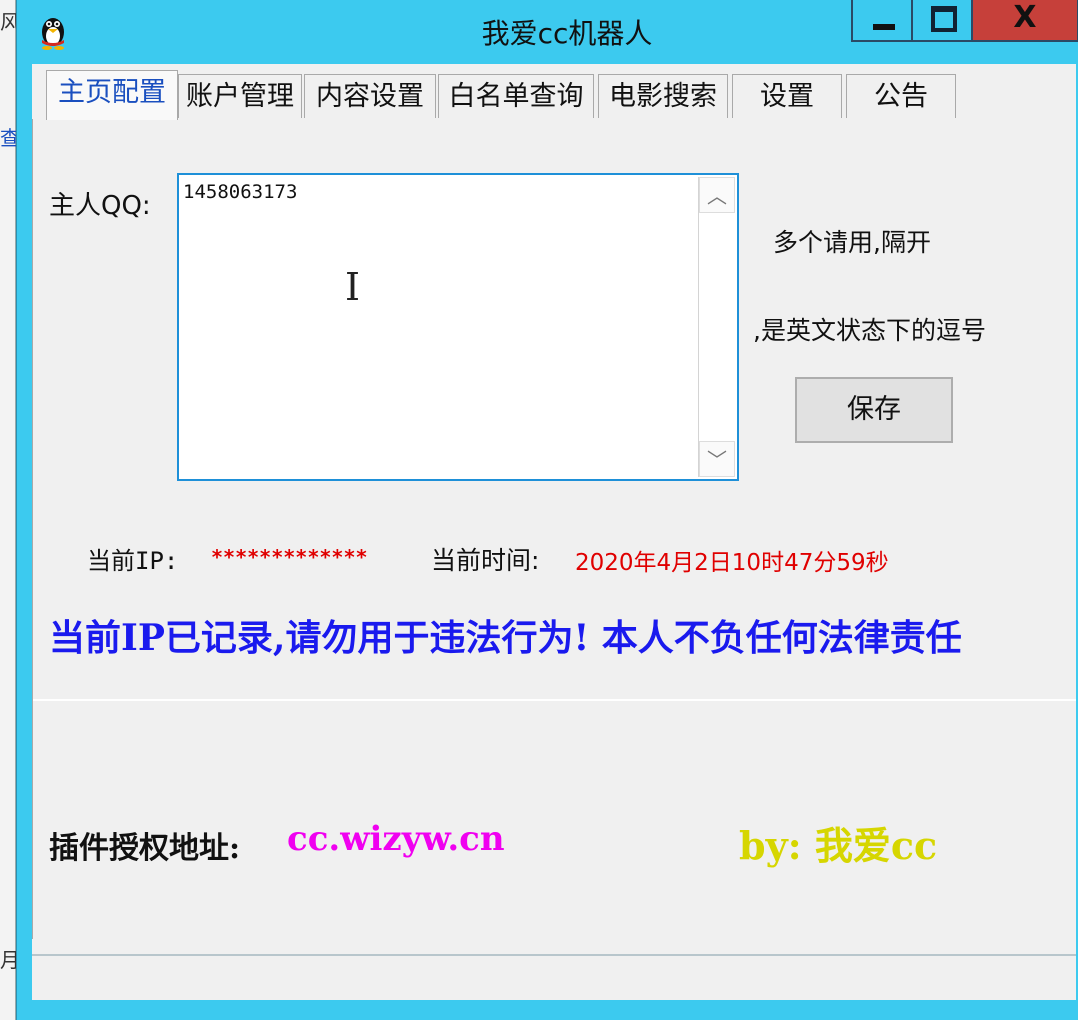 This screenshot has height=1020, width=1078. What do you see at coordinates (882, 21) in the screenshot?
I see `minimize-button` at bounding box center [882, 21].